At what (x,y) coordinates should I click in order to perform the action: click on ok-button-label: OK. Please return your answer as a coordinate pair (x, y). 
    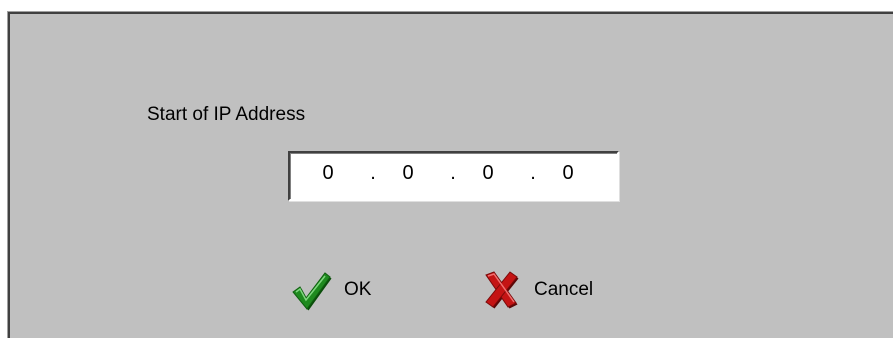
    Looking at the image, I should click on (358, 289).